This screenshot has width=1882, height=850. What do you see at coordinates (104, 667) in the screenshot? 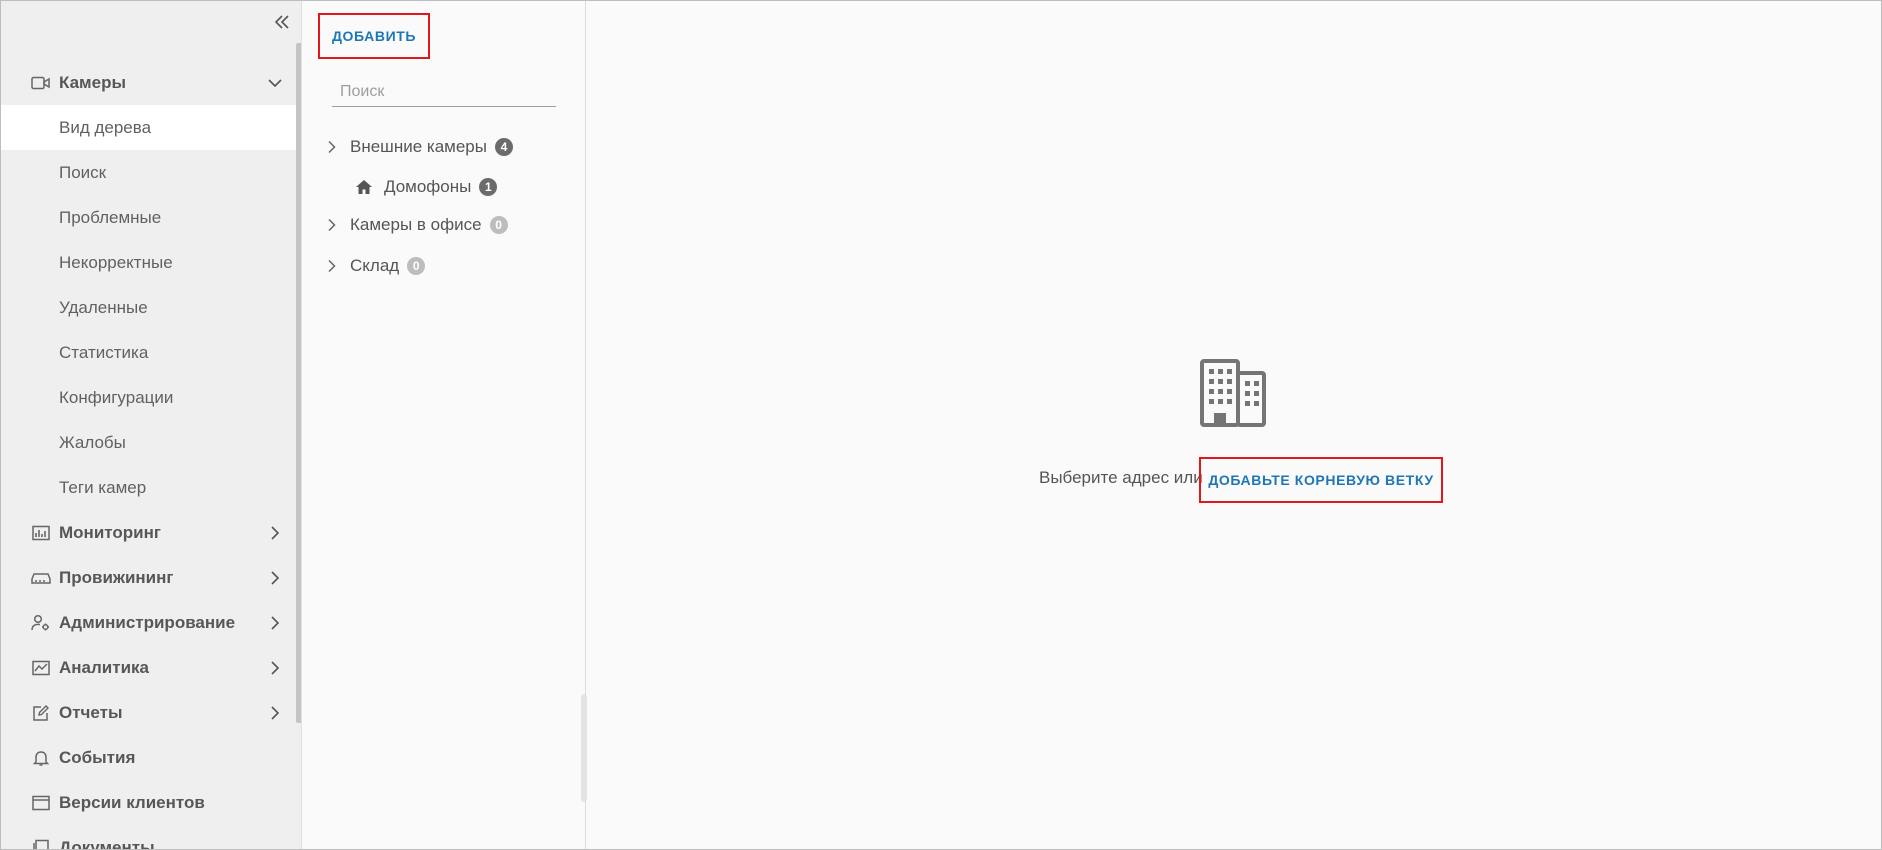
I see `nav-item-label: Аналитика` at bounding box center [104, 667].